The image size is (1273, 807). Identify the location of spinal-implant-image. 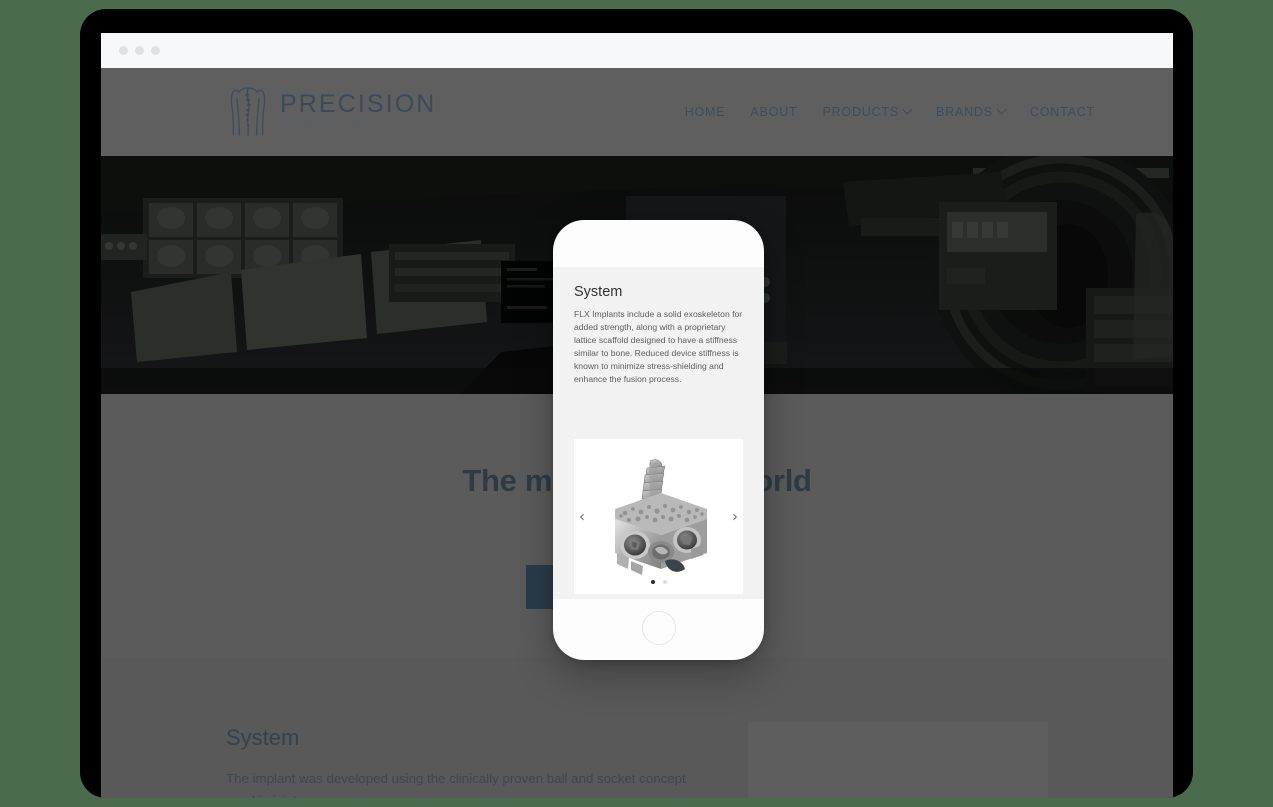
(660, 516).